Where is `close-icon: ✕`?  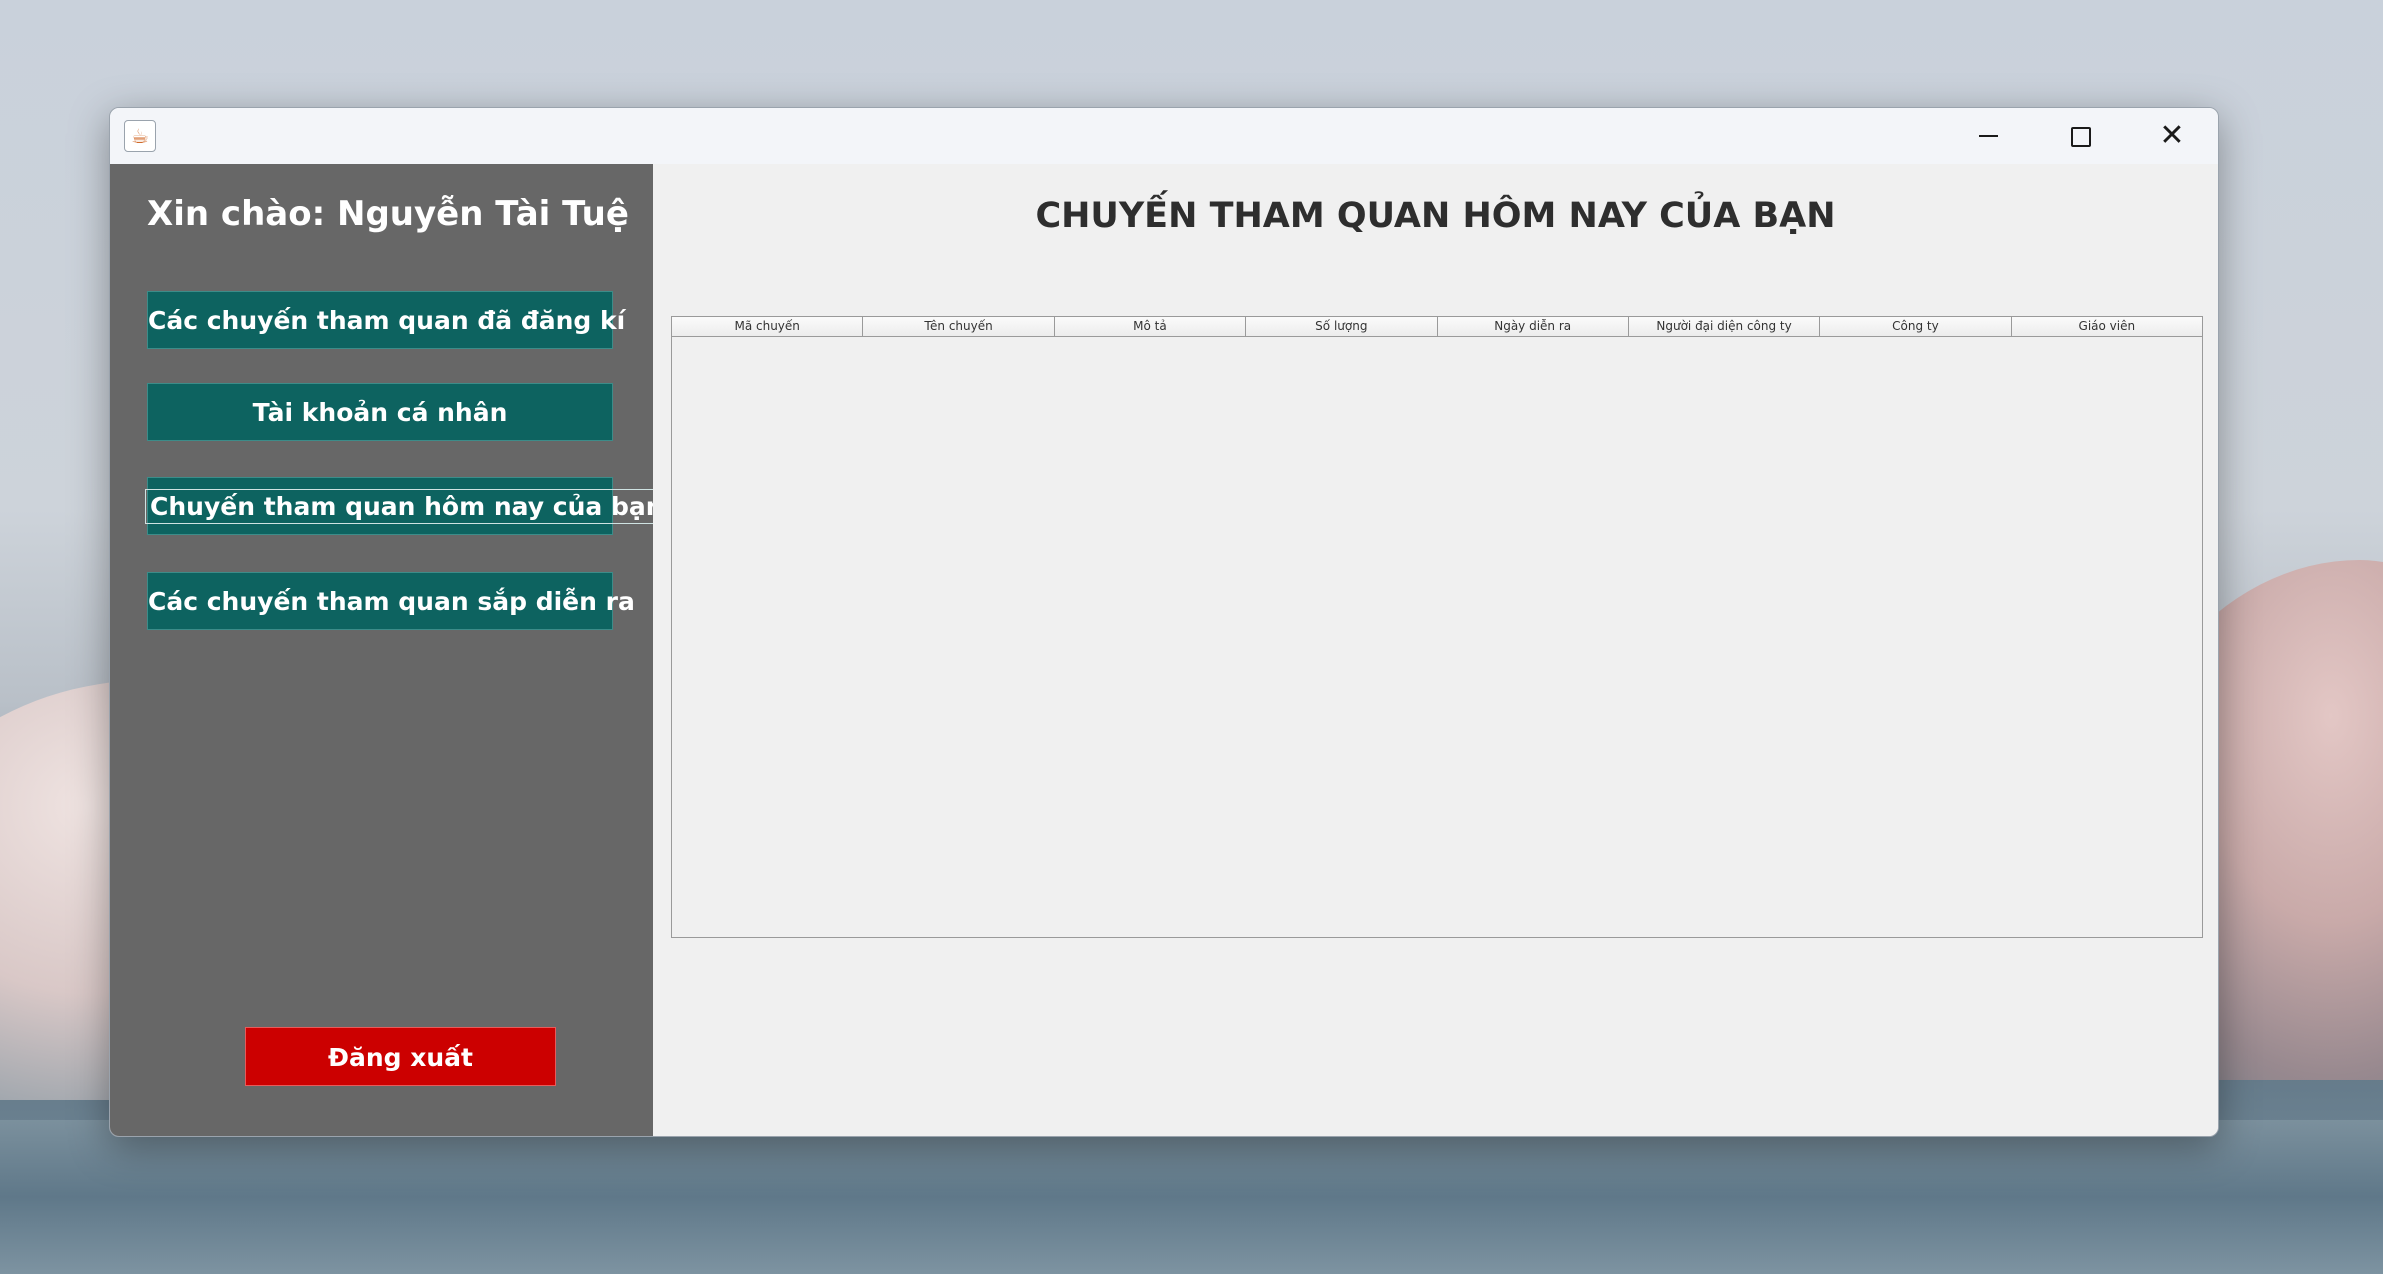
close-icon: ✕ is located at coordinates (2172, 135).